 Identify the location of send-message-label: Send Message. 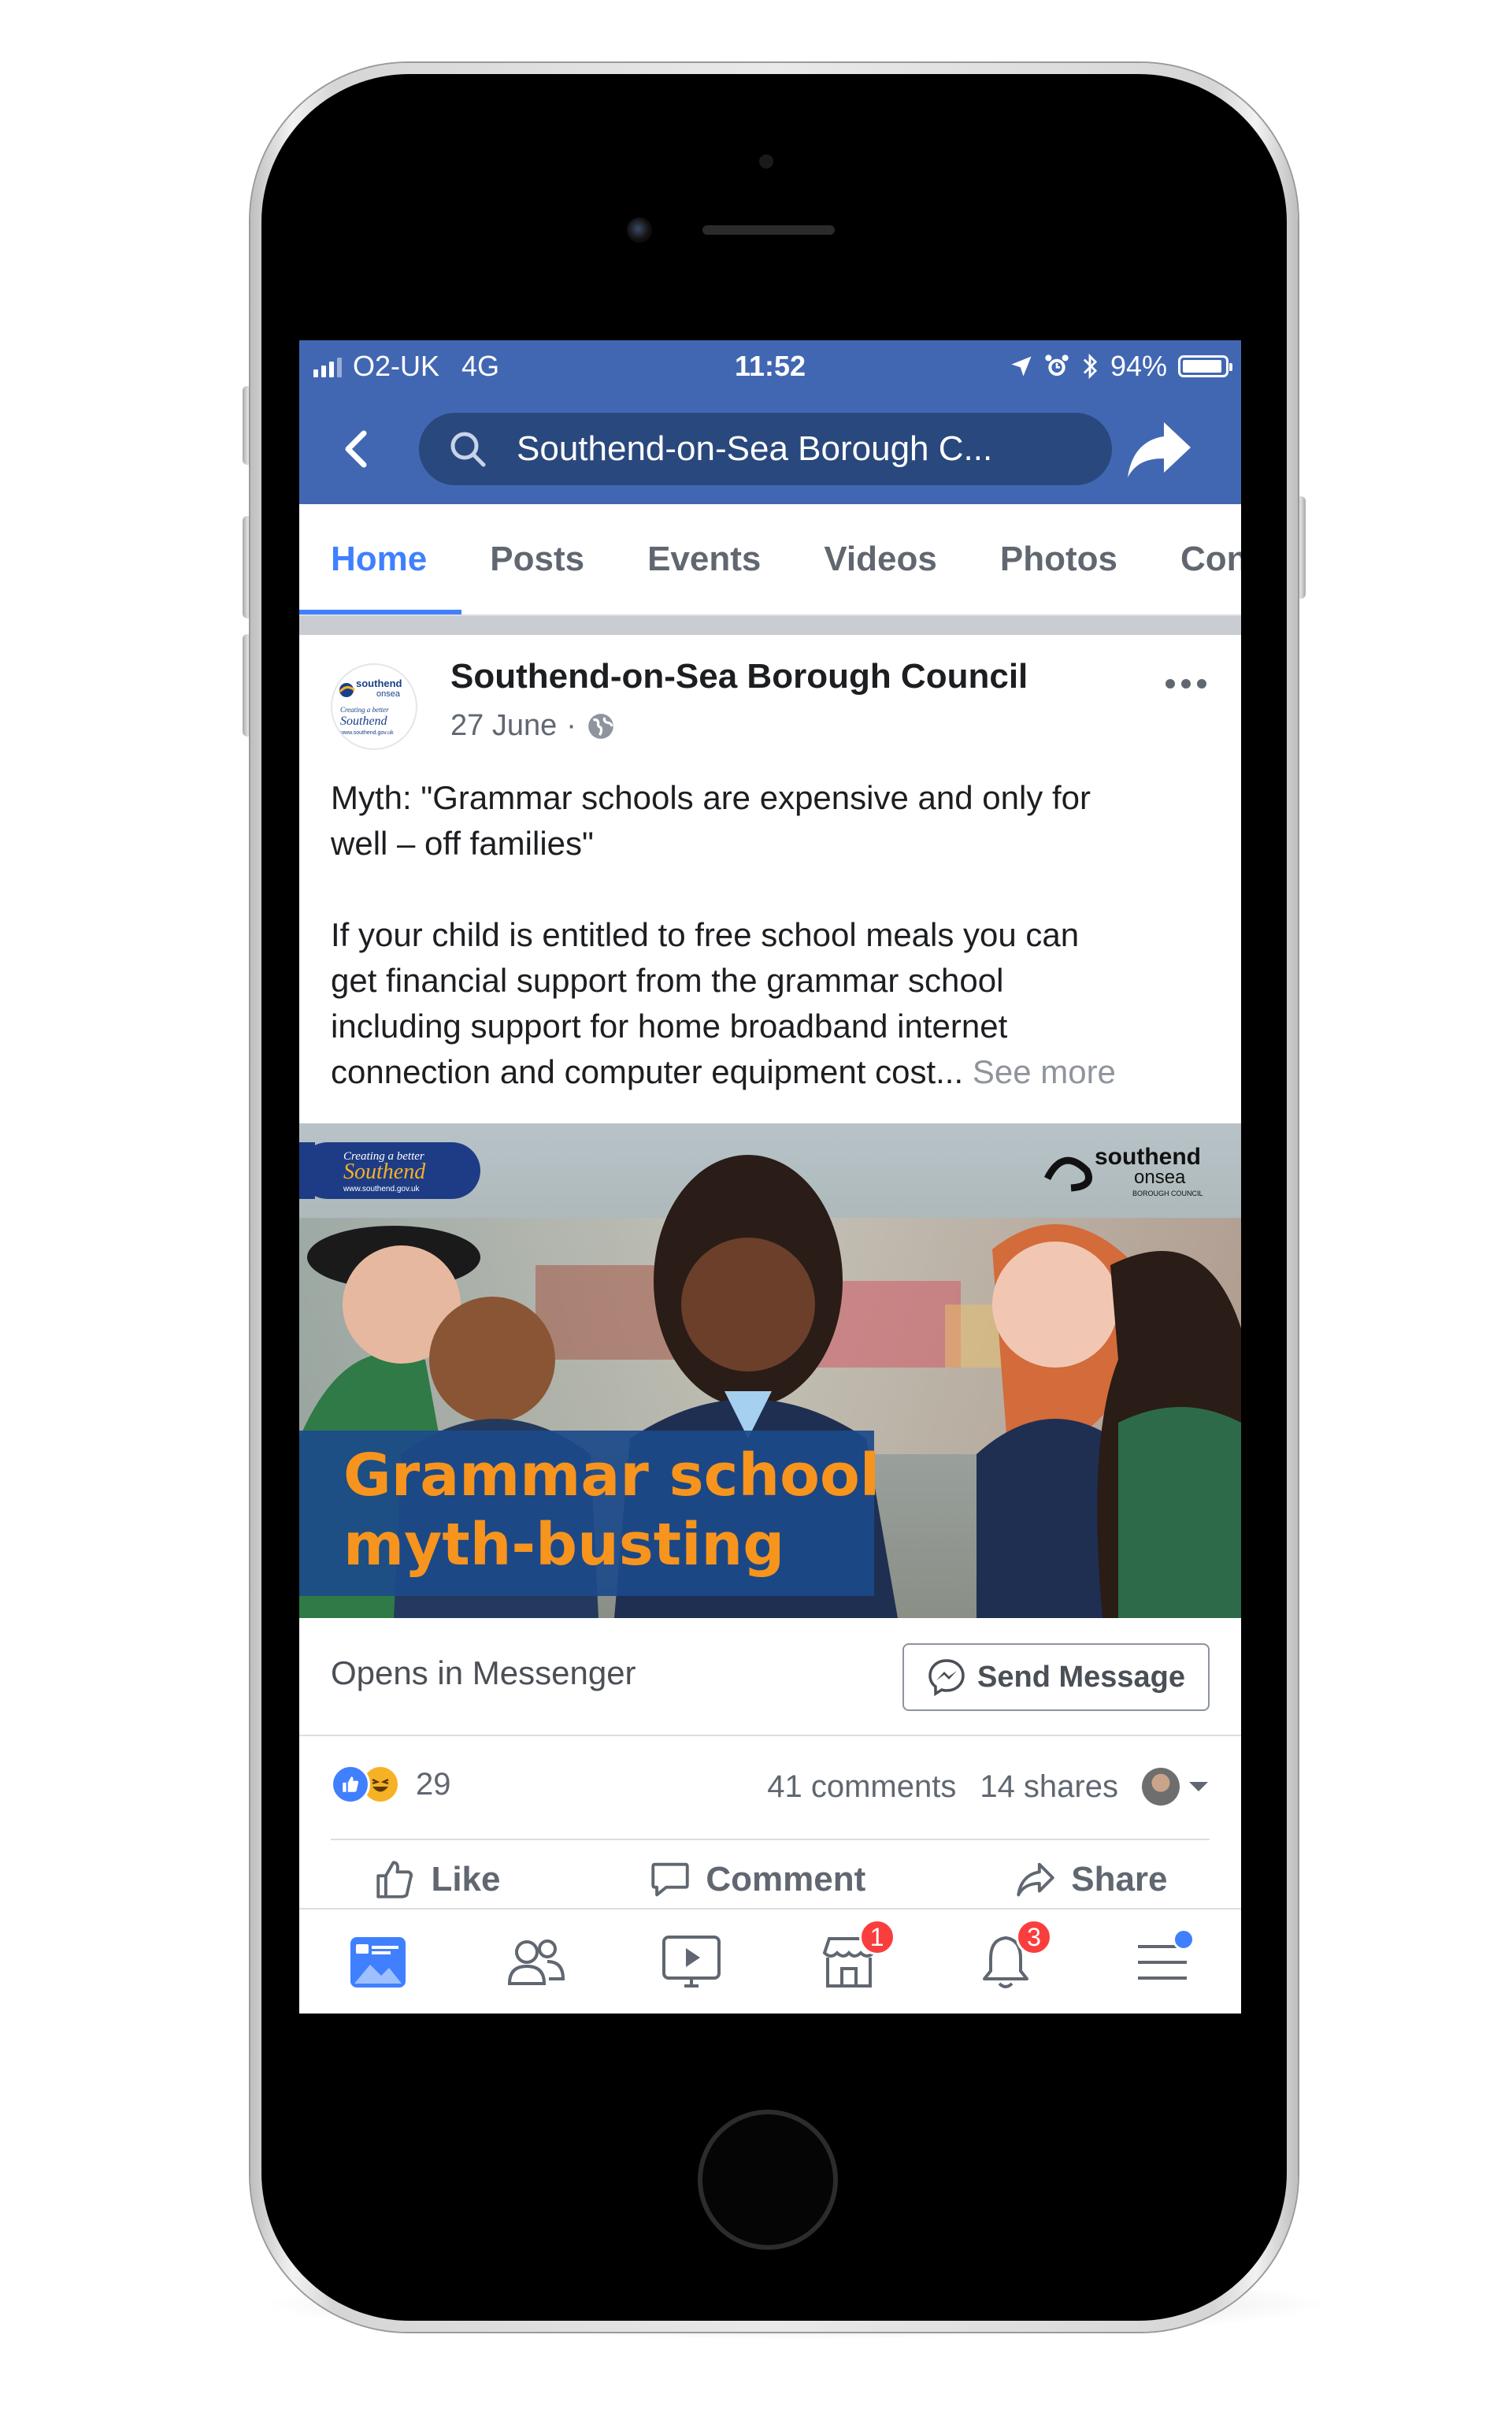
(1081, 1677).